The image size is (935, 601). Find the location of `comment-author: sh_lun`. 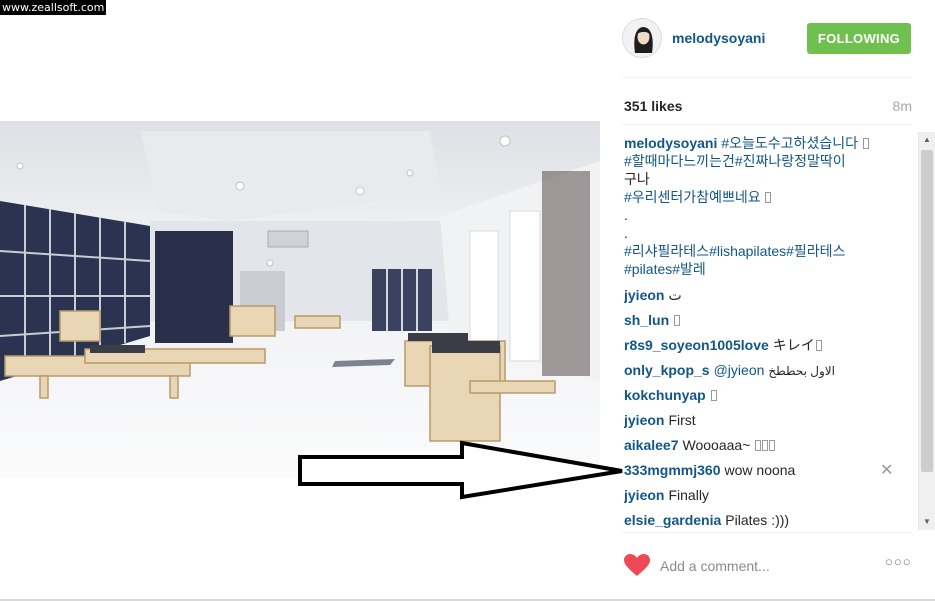

comment-author: sh_lun is located at coordinates (646, 320).